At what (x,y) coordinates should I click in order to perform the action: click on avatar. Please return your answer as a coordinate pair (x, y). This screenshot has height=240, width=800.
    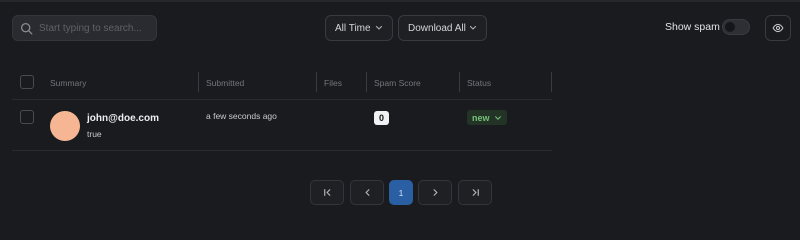
    Looking at the image, I should click on (65, 126).